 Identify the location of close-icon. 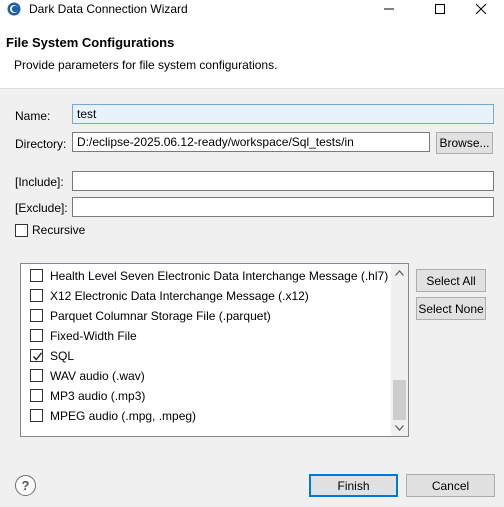
(481, 9).